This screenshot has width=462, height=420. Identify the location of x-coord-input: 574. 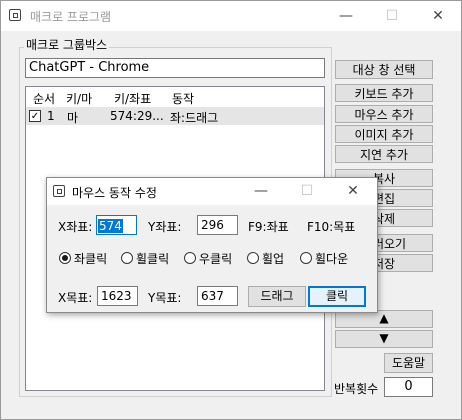
(116, 225).